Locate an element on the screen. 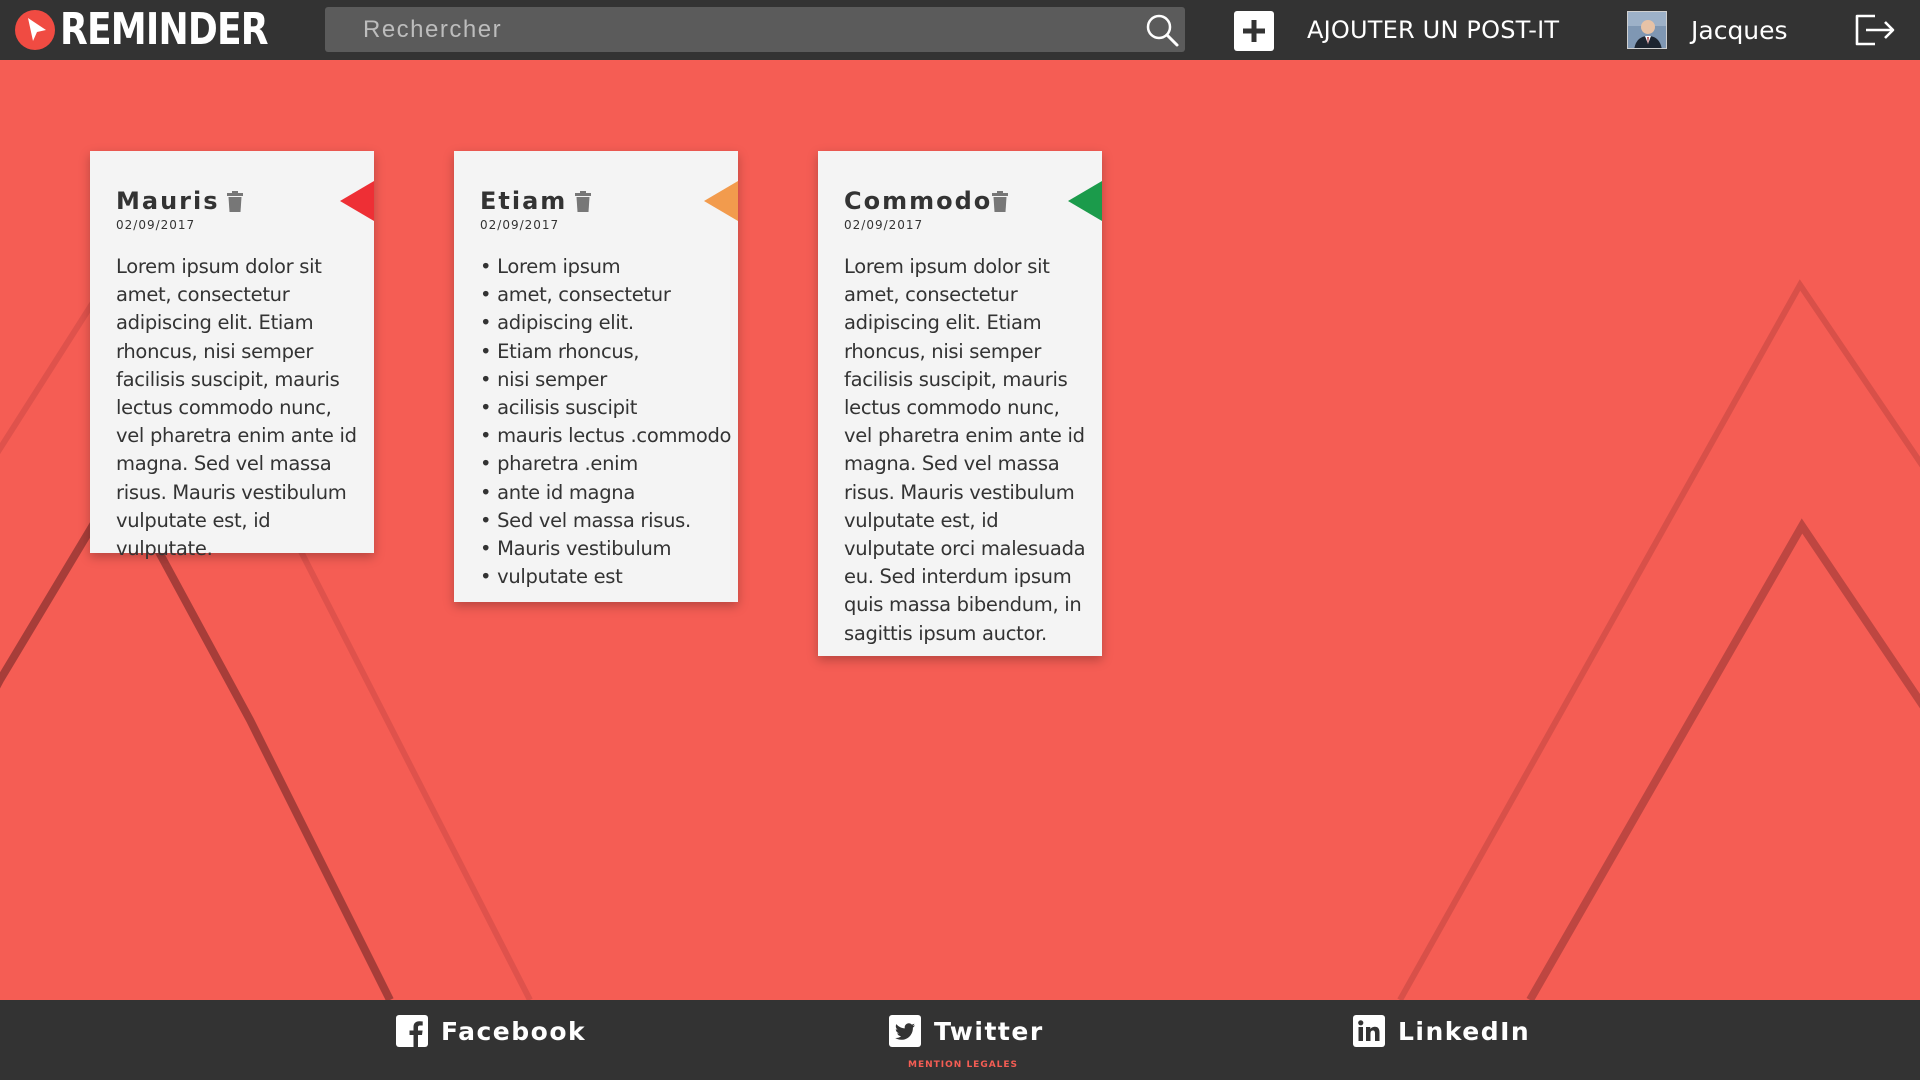 This screenshot has width=1920, height=1080. list-item: Sed vel massa risus. is located at coordinates (602, 521).